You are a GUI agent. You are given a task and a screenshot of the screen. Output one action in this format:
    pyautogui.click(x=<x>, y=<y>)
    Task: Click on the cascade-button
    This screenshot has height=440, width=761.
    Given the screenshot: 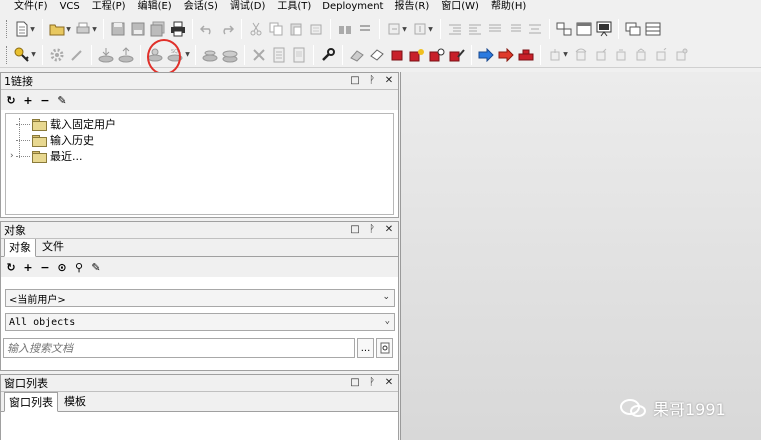 What is the action you would take?
    pyautogui.click(x=633, y=29)
    